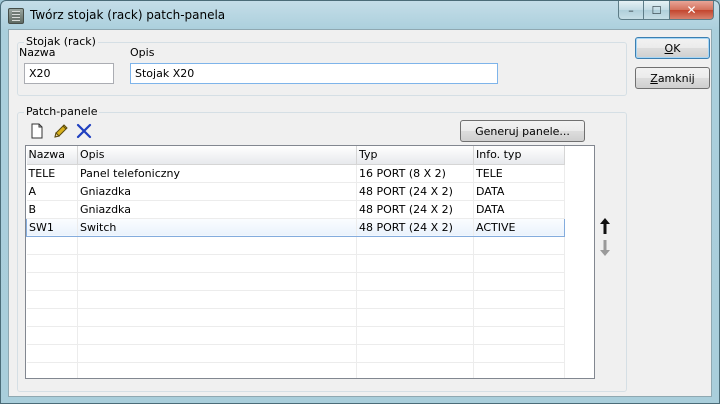 This screenshot has height=404, width=720. I want to click on cell-description: Switch, so click(217, 227).